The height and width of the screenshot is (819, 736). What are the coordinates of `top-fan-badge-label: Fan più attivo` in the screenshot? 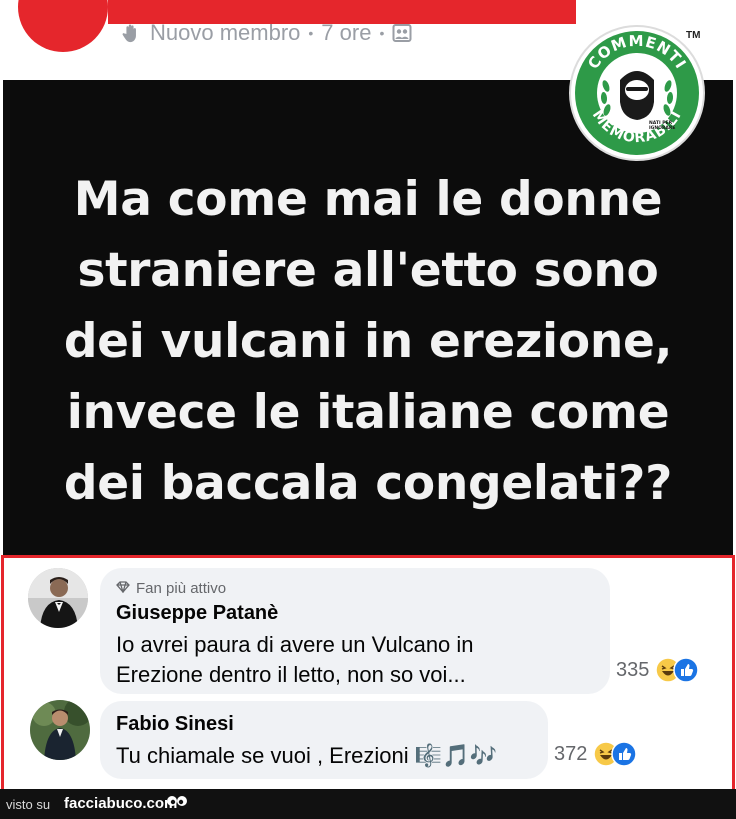 It's located at (181, 588).